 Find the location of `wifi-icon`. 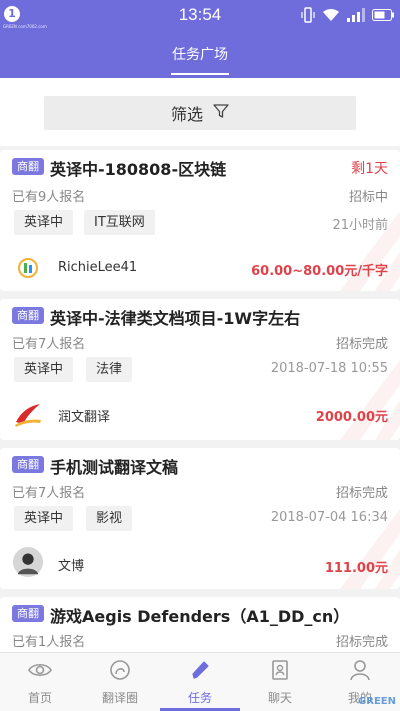

wifi-icon is located at coordinates (331, 15).